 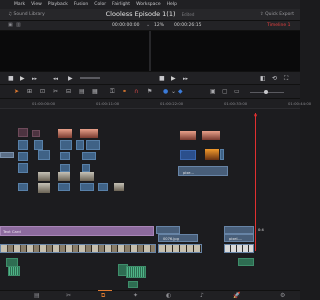 I want to click on zoom-slider-handle, so click(x=266, y=92).